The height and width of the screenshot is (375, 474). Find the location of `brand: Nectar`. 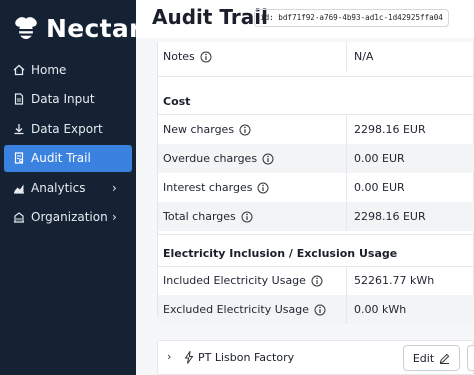

brand: Nectar is located at coordinates (77, 28).